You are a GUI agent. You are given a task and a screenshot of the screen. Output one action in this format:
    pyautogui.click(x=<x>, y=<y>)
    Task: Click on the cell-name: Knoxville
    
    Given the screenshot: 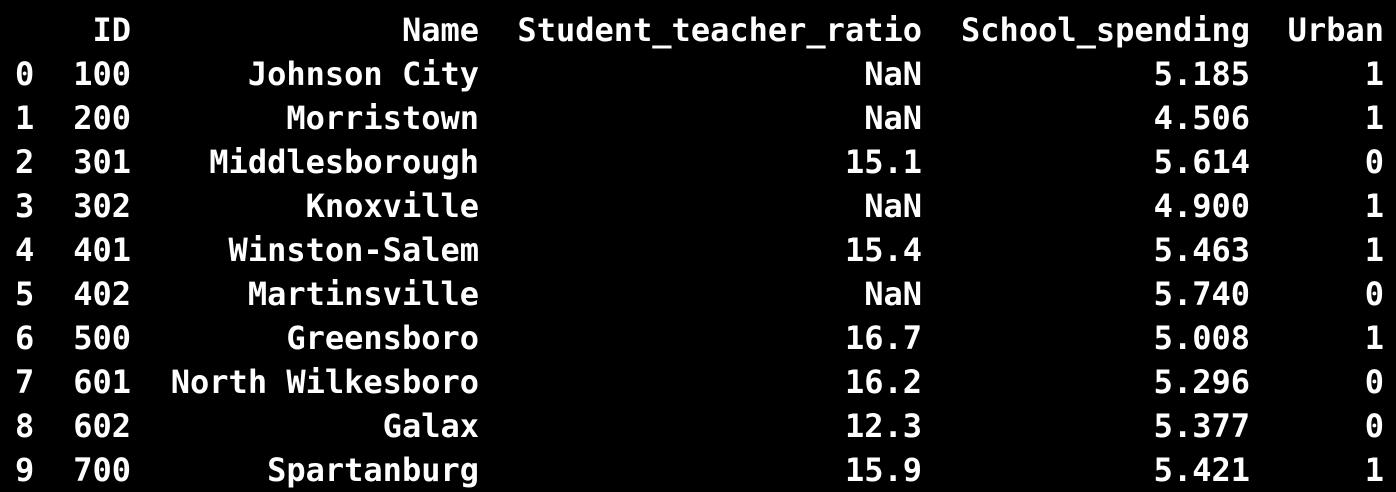 What is the action you would take?
    pyautogui.click(x=392, y=206)
    